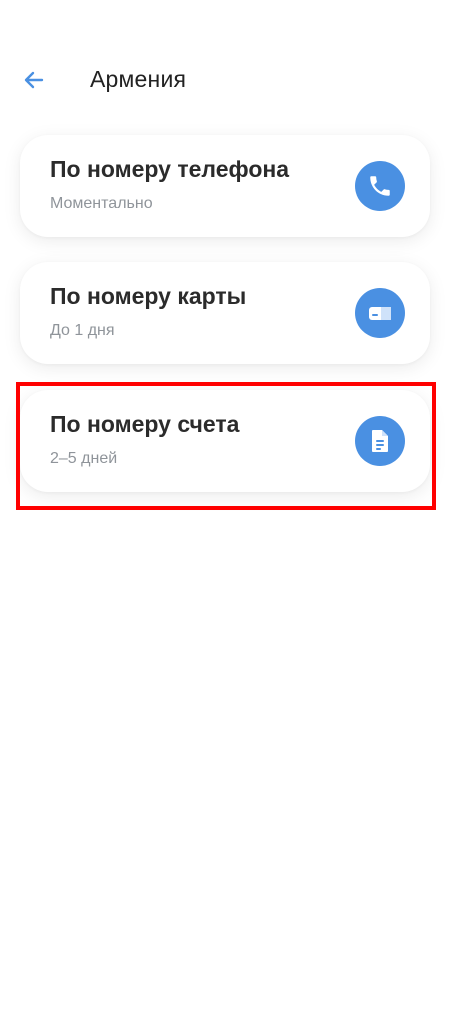 The height and width of the screenshot is (1024, 450). Describe the element at coordinates (170, 169) in the screenshot. I see `option-title: По номеру телефона` at that location.